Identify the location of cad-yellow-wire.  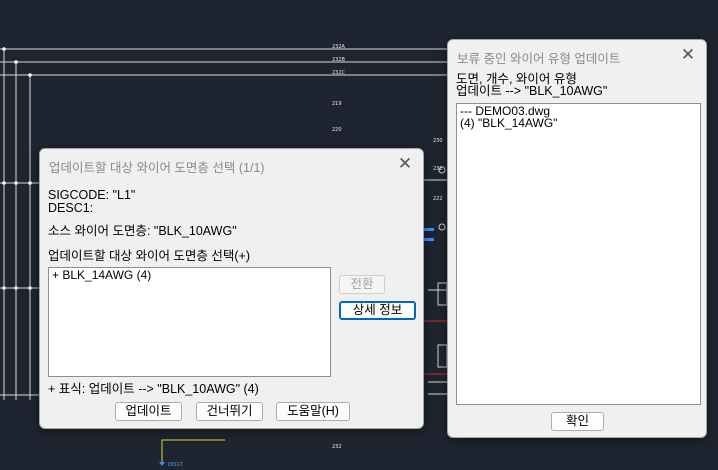
(193, 450).